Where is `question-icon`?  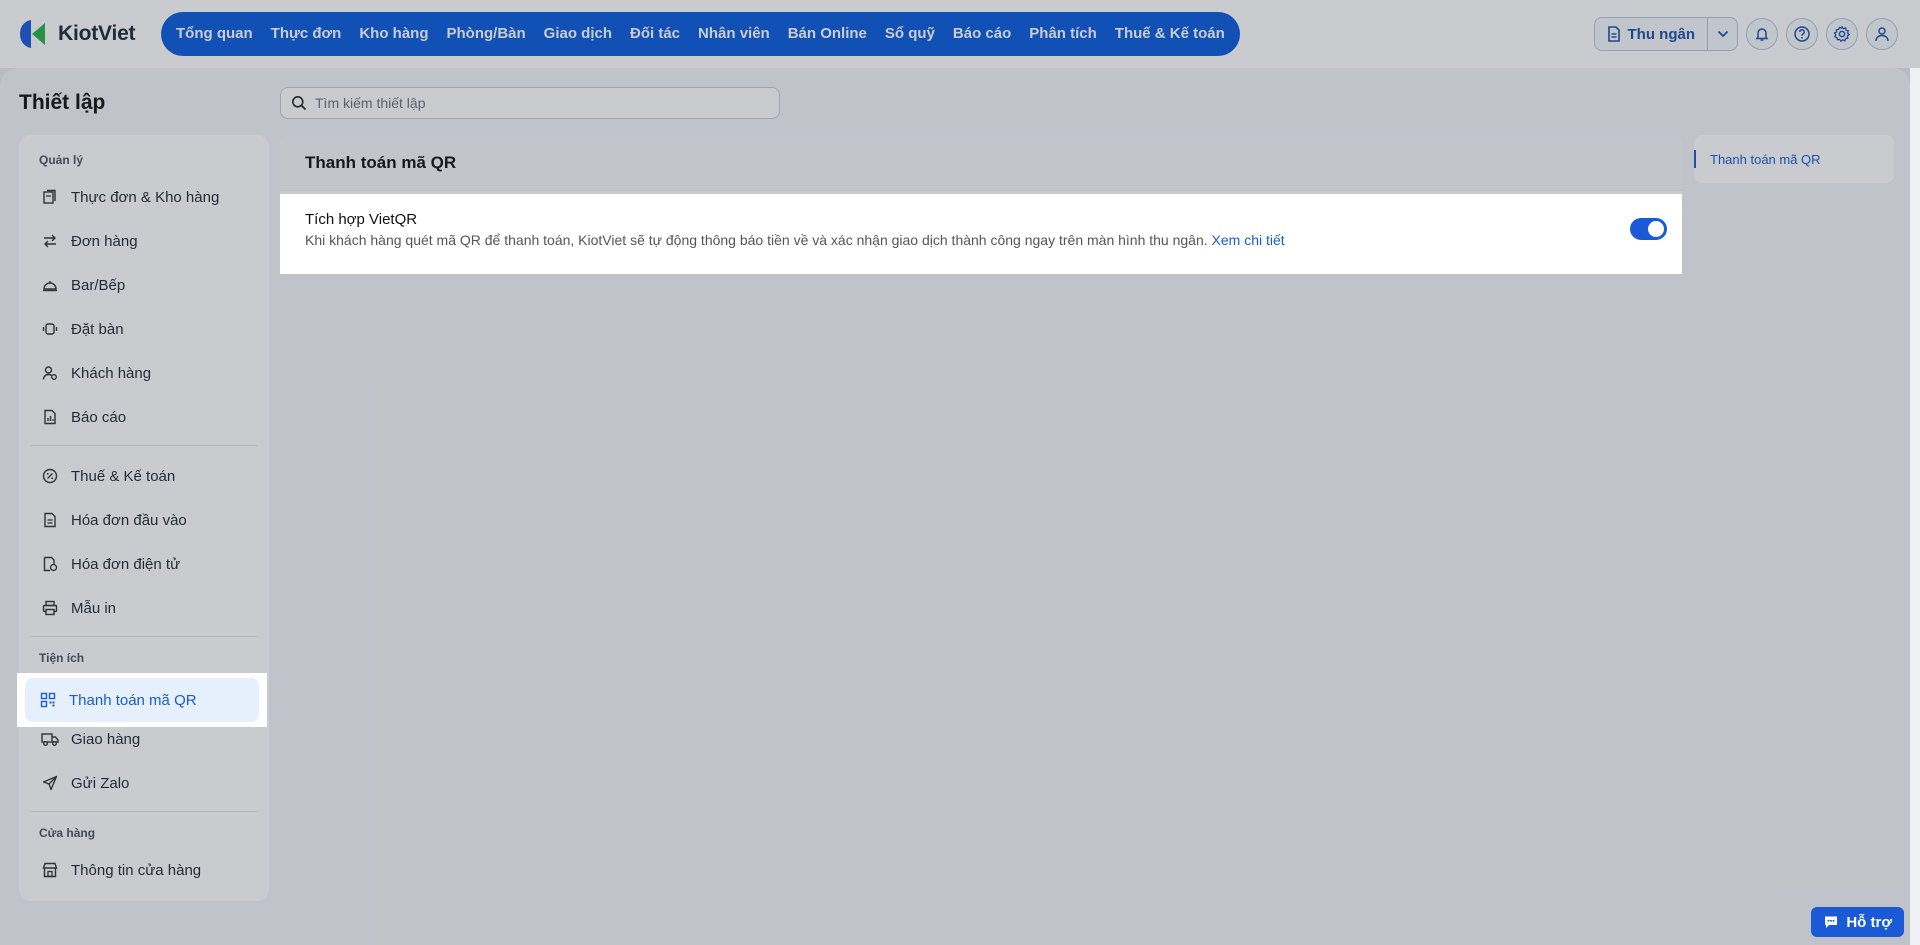
question-icon is located at coordinates (1802, 34).